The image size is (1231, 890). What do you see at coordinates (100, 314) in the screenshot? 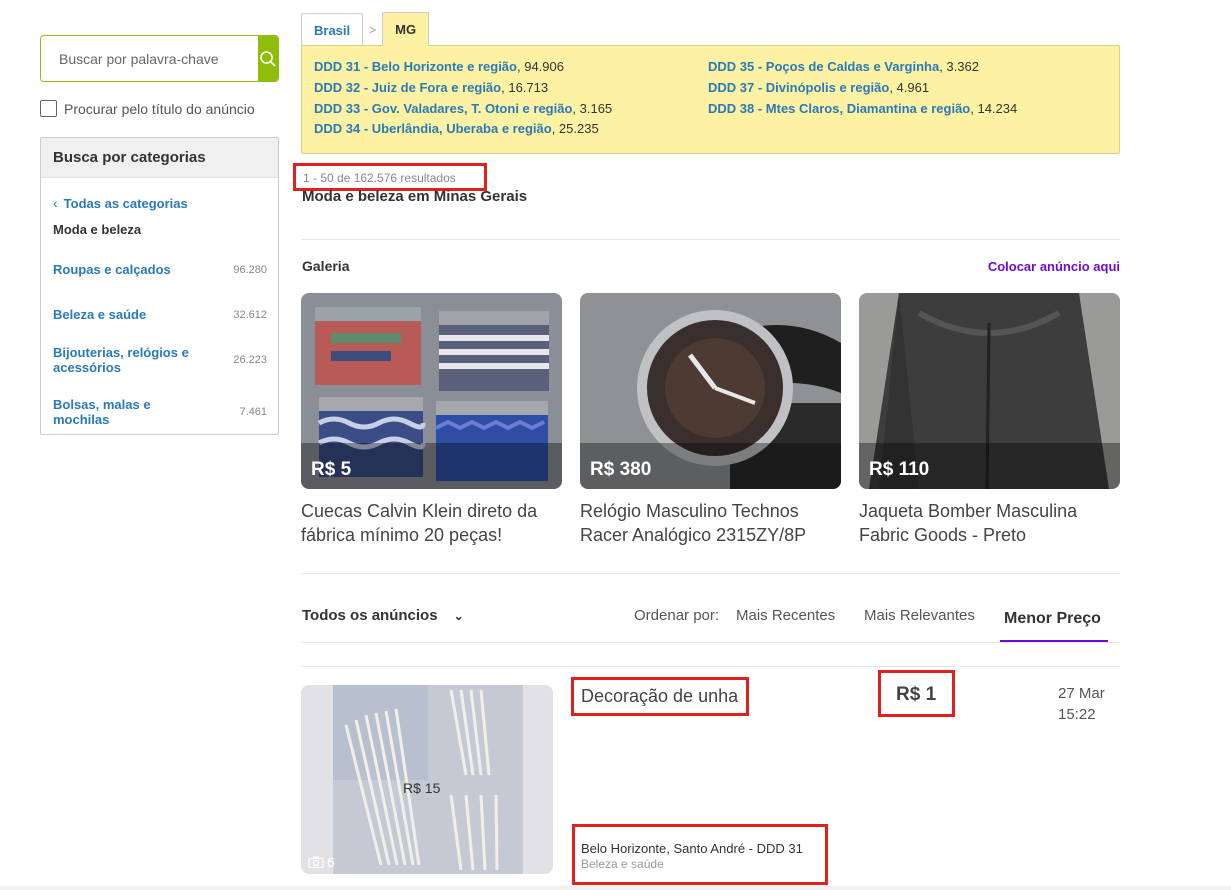
I see `category-item-label: Beleza e saúde` at bounding box center [100, 314].